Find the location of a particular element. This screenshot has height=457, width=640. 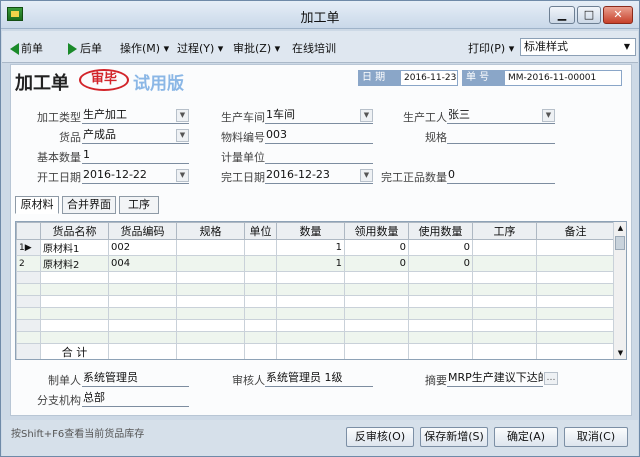

maximize-button: □ is located at coordinates (589, 15).